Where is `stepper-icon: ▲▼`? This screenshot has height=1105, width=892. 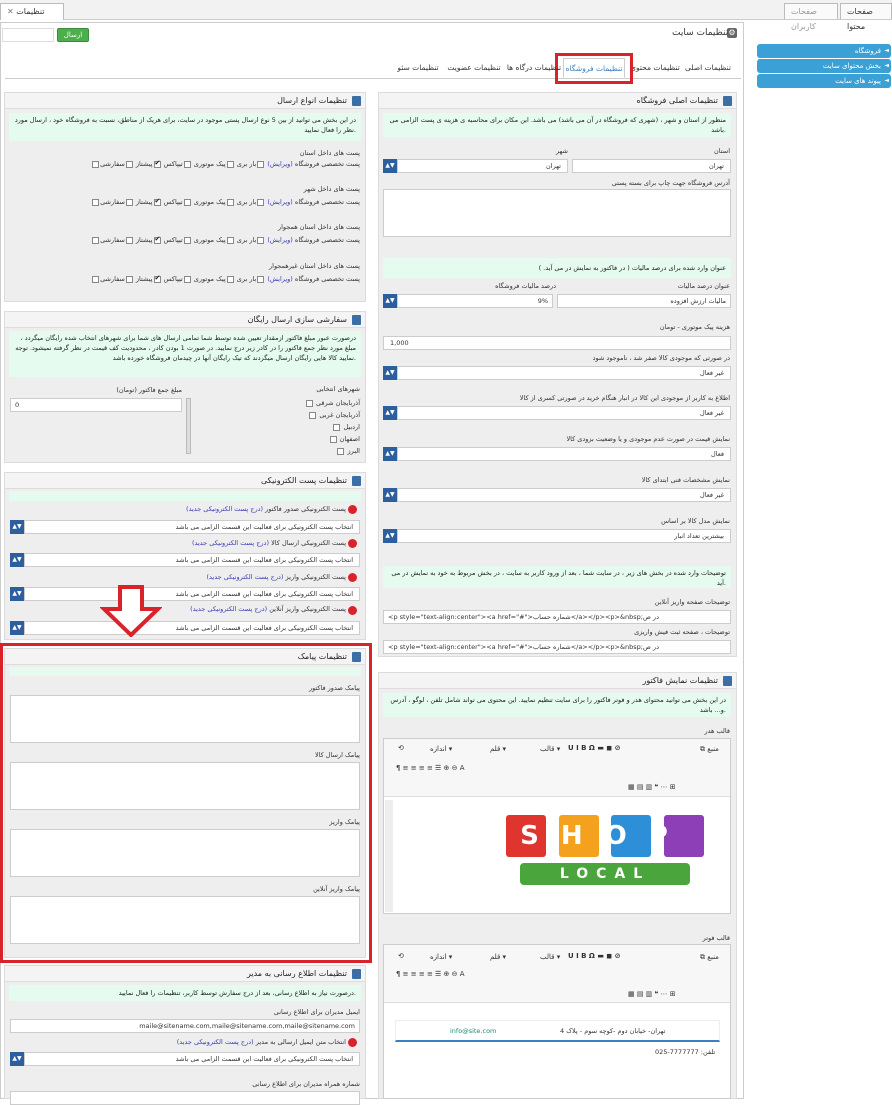
stepper-icon: ▲▼ is located at coordinates (390, 301).